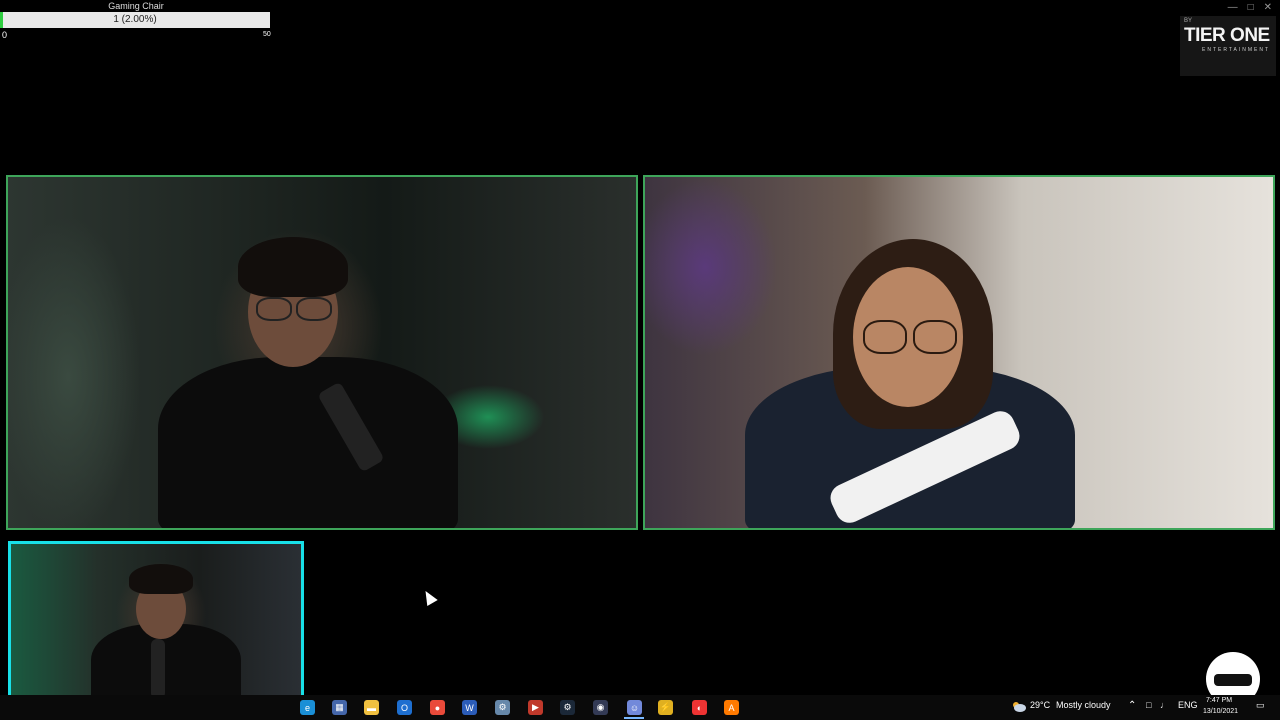 The width and height of the screenshot is (1280, 720). I want to click on small-host-hands, so click(161, 579).